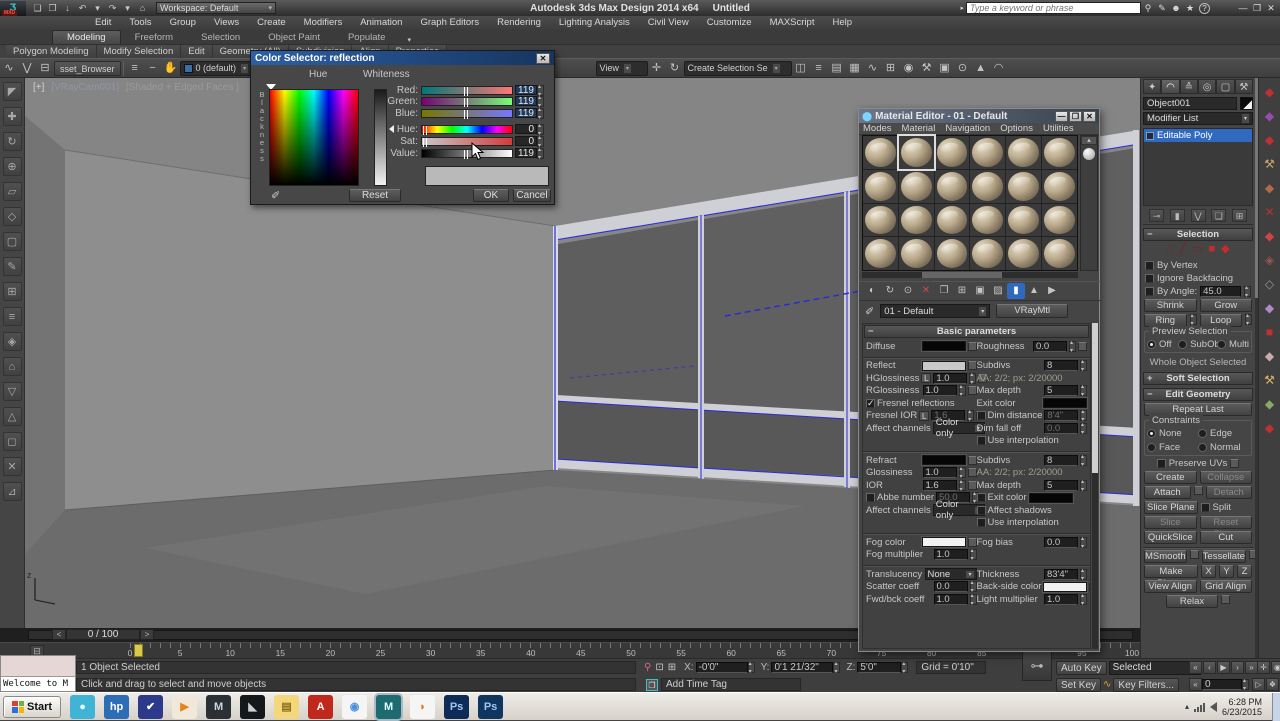 This screenshot has width=1280, height=721. Describe the element at coordinates (842, 23) in the screenshot. I see `menu-help: Help` at that location.